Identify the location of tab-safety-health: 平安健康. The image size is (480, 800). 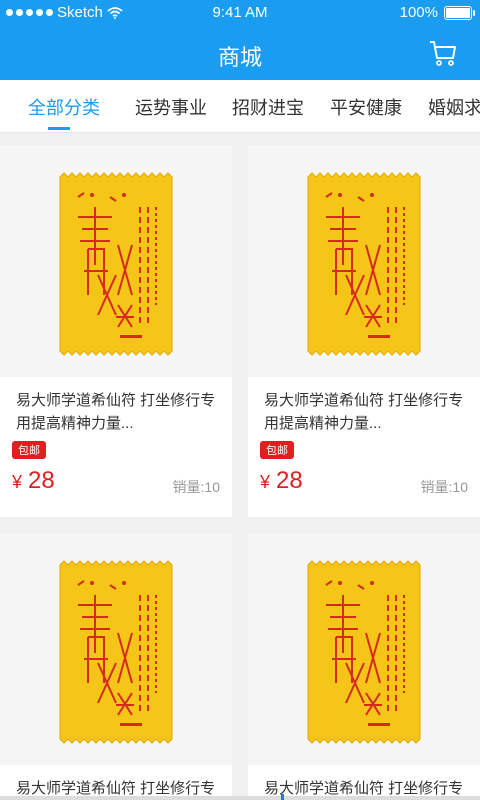
(366, 107).